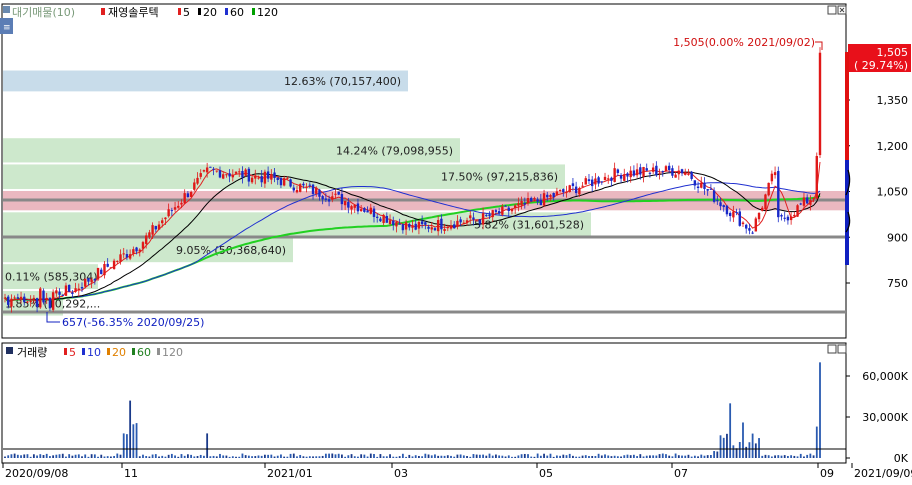  I want to click on high-annotation: 1,505(0.00% 2021/09/02), so click(744, 42).